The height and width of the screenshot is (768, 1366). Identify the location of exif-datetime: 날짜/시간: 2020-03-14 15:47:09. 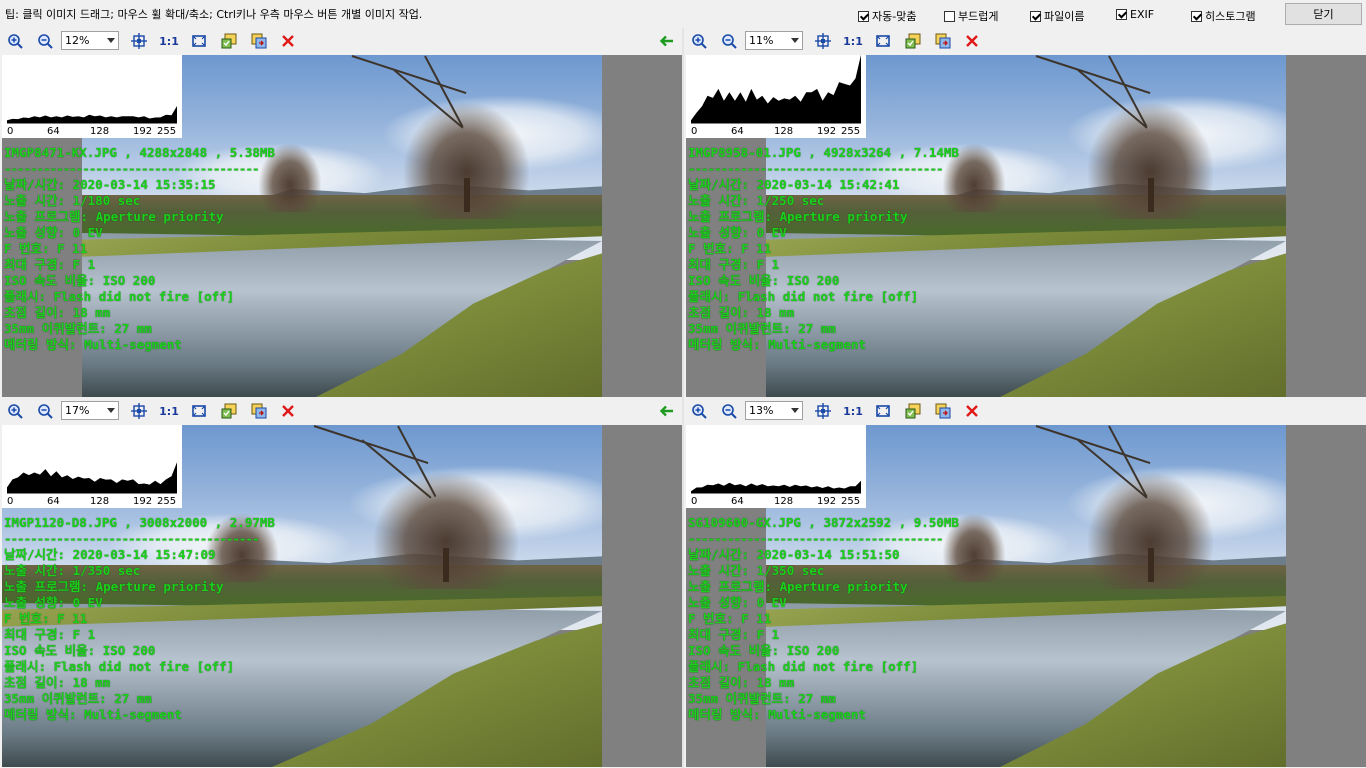
(110, 554).